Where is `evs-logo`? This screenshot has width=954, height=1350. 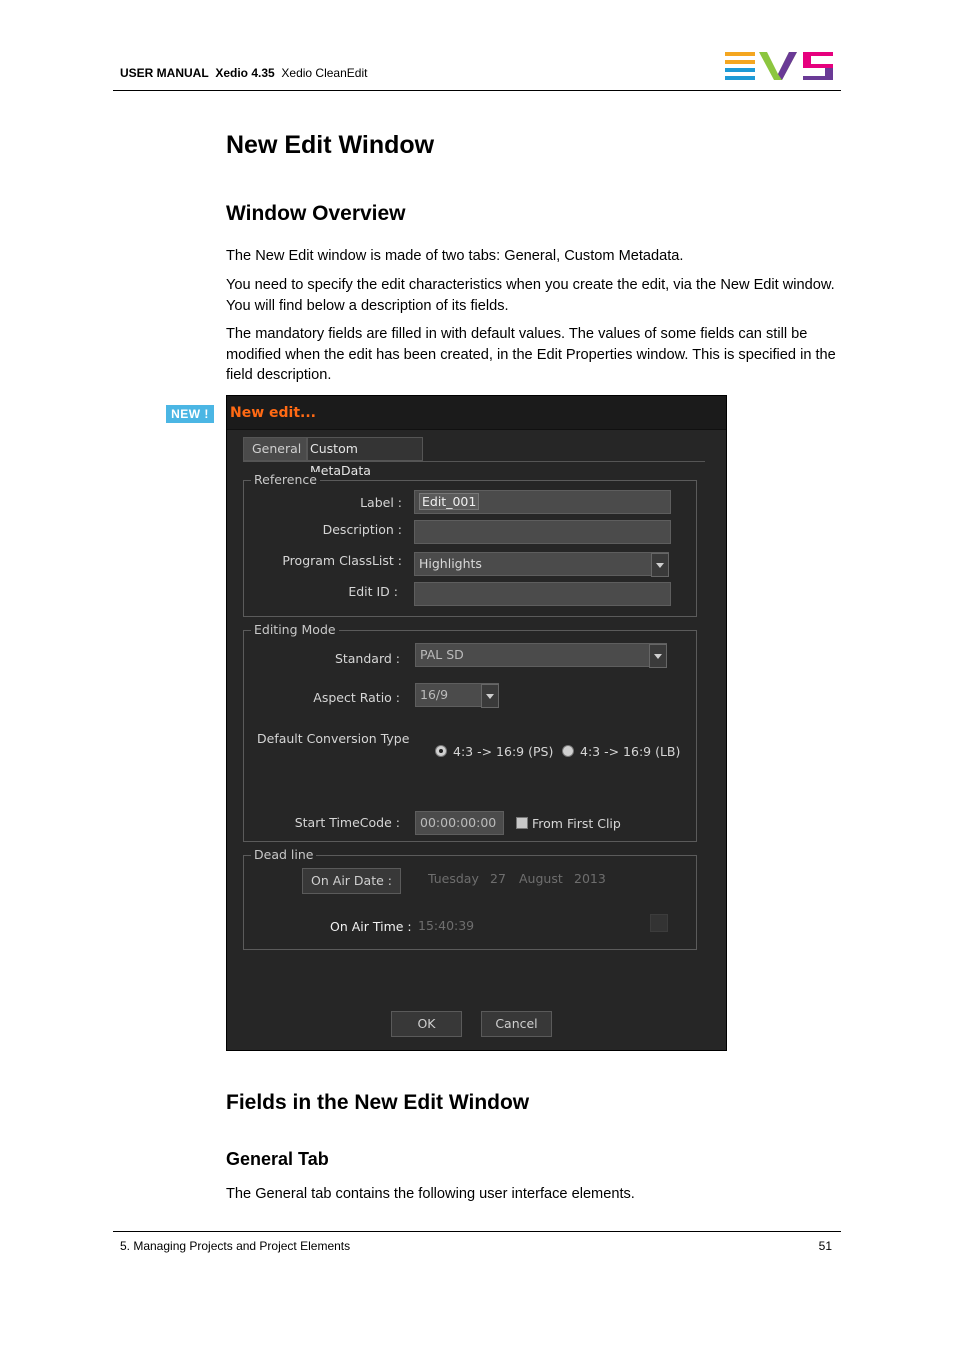
evs-logo is located at coordinates (779, 66).